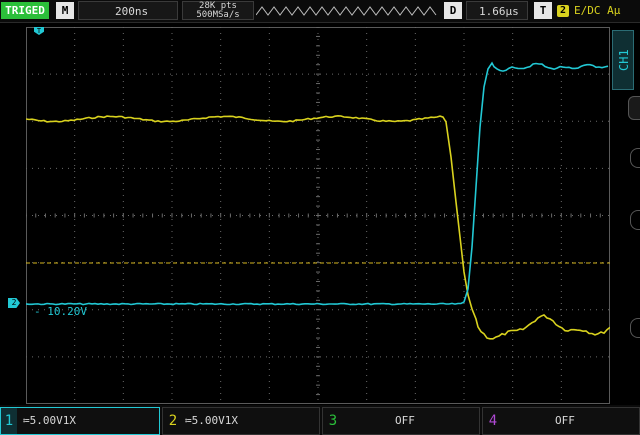 The width and height of the screenshot is (640, 435). What do you see at coordinates (565, 420) in the screenshot?
I see `ch4-state: OFF` at bounding box center [565, 420].